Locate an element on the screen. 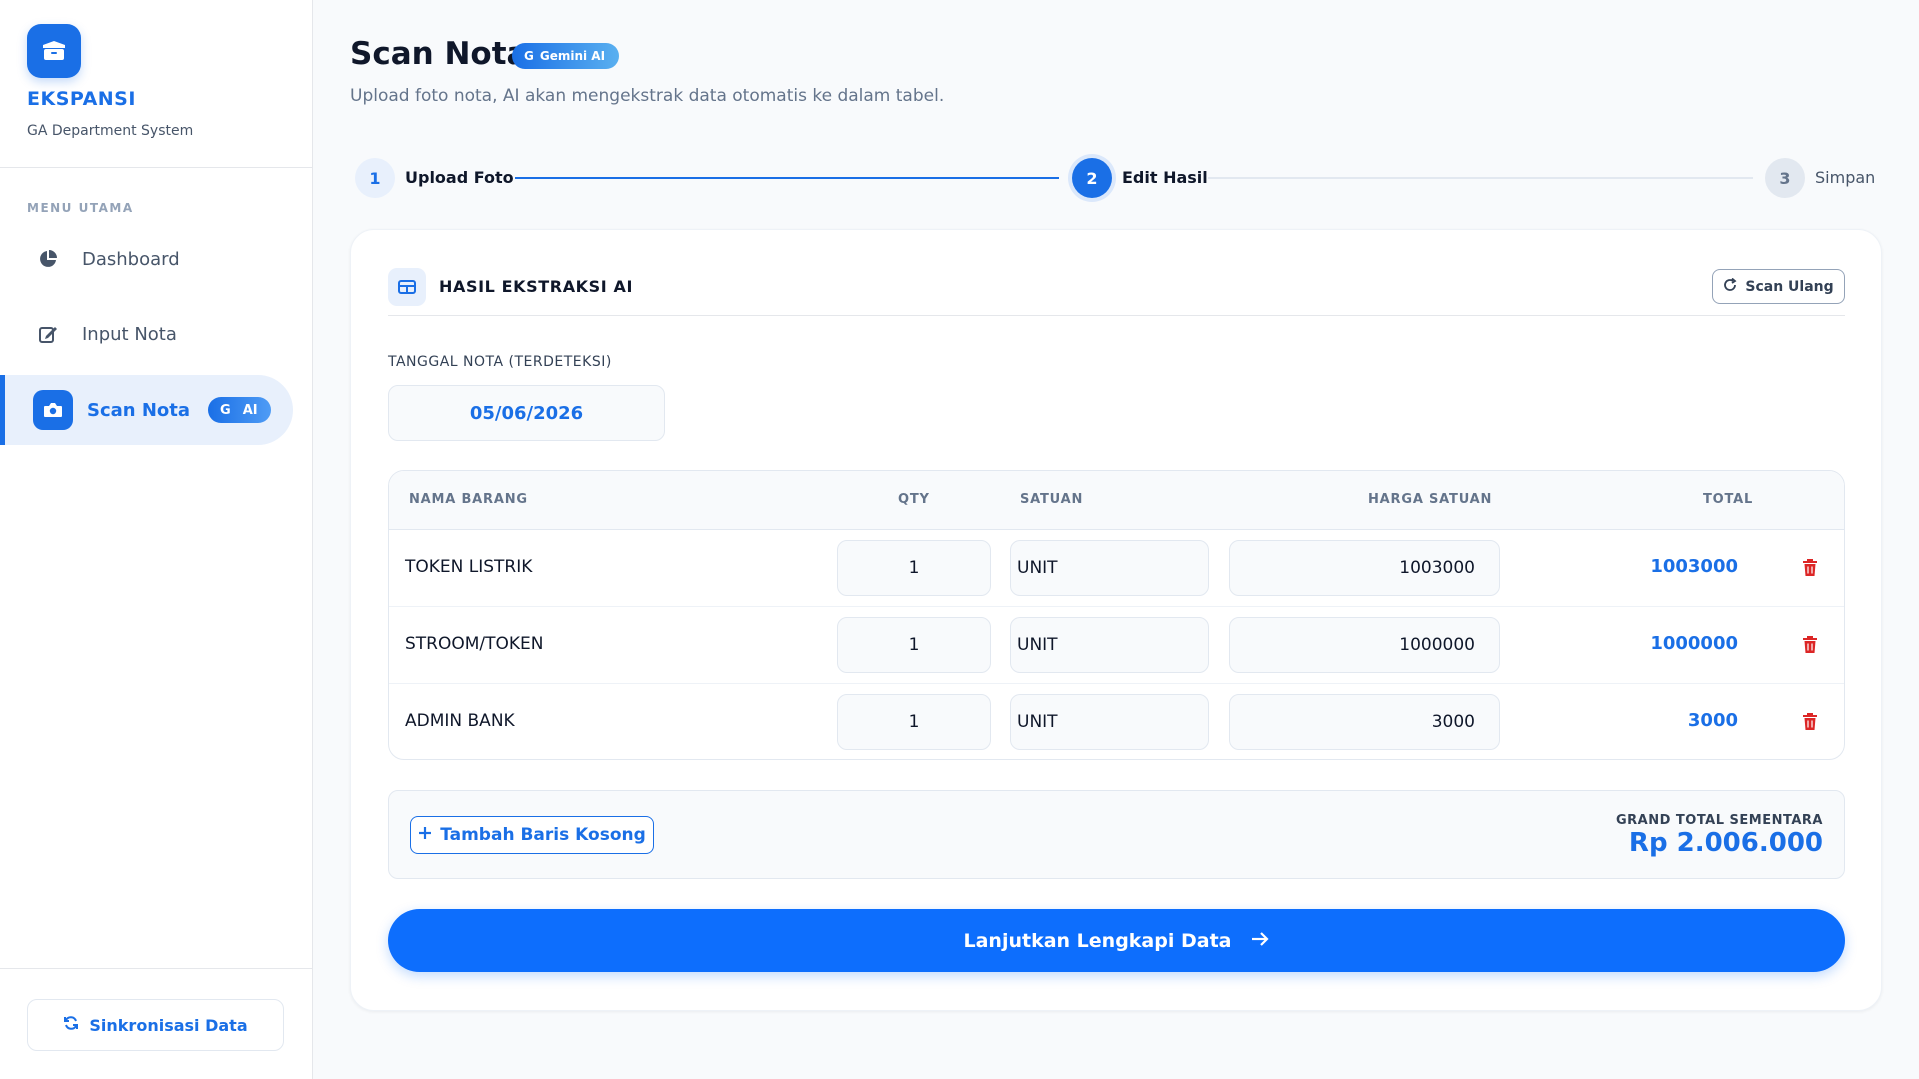 The image size is (1919, 1079). table-row: STROOM/TOKEN 1 UNIT 1000000 1000000 is located at coordinates (1116, 645).